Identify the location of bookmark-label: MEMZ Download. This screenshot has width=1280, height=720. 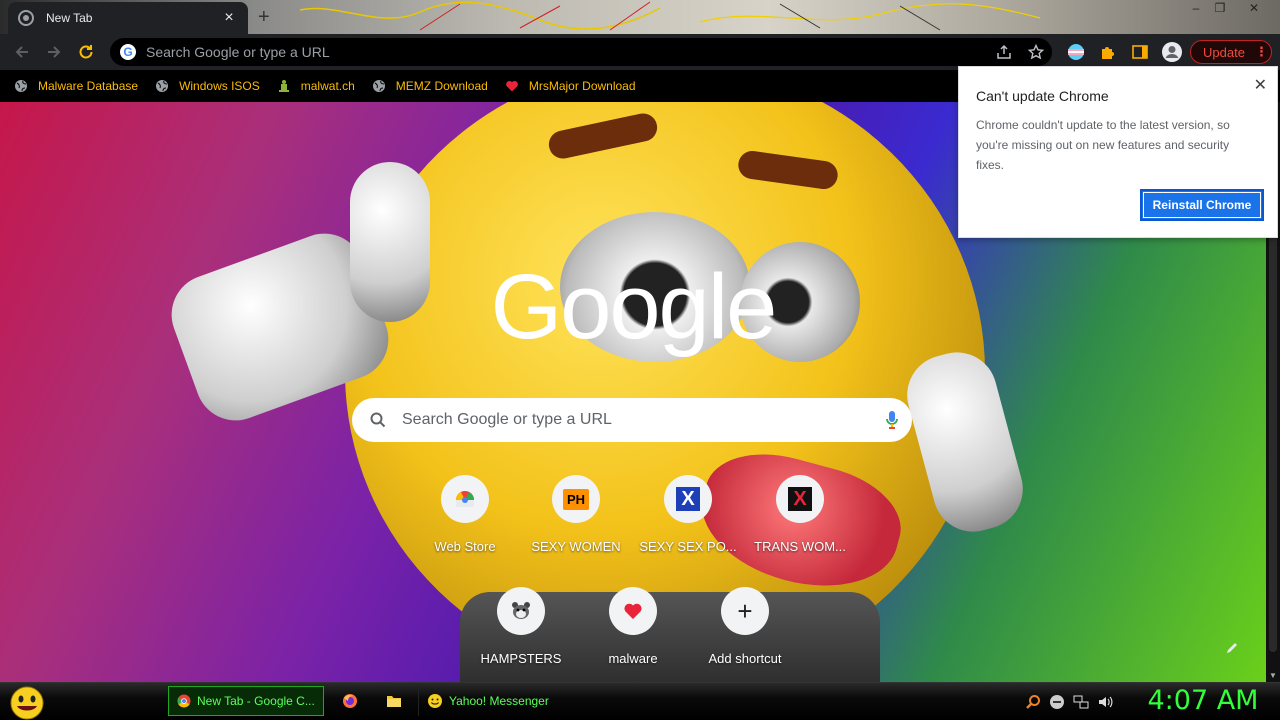
(441, 86).